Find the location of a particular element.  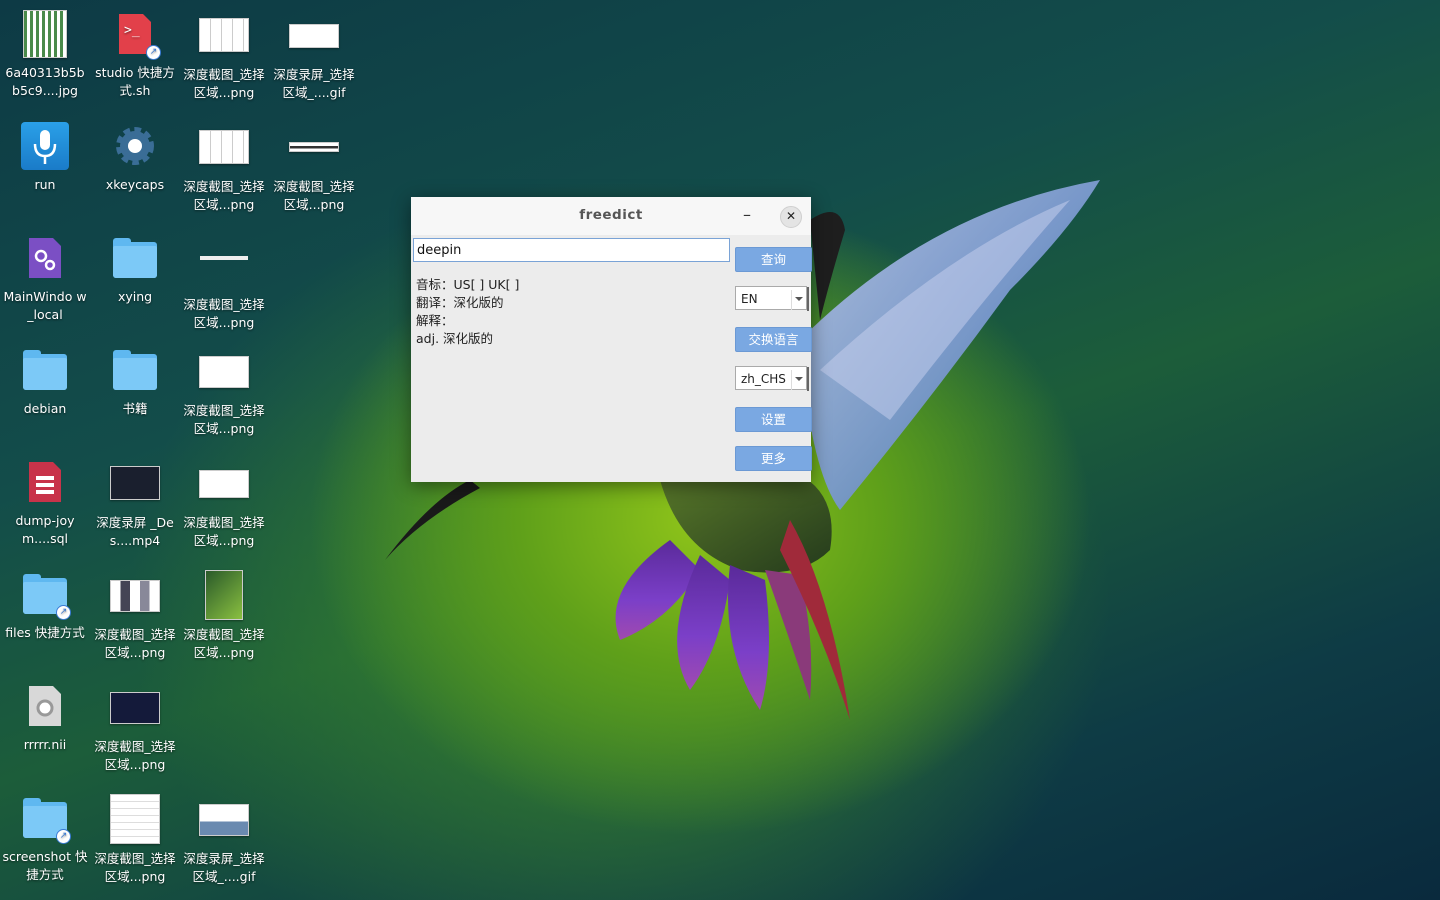

desktop-file-studio-sh: >_ ↗ studio 快捷方式.sh is located at coordinates (135, 55).